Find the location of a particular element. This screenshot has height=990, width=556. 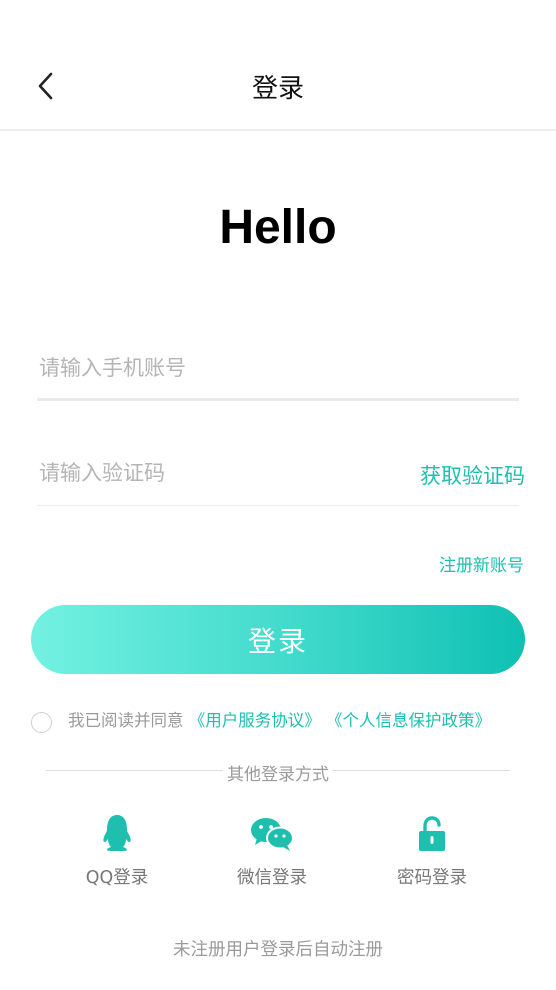

hello-heading: Hello is located at coordinates (278, 227).